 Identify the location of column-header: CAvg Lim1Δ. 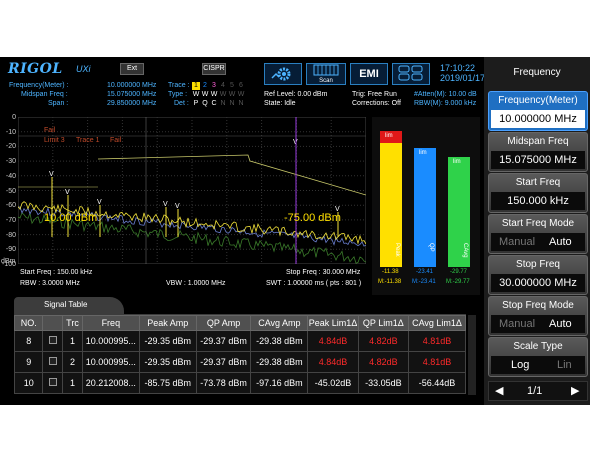
(437, 323).